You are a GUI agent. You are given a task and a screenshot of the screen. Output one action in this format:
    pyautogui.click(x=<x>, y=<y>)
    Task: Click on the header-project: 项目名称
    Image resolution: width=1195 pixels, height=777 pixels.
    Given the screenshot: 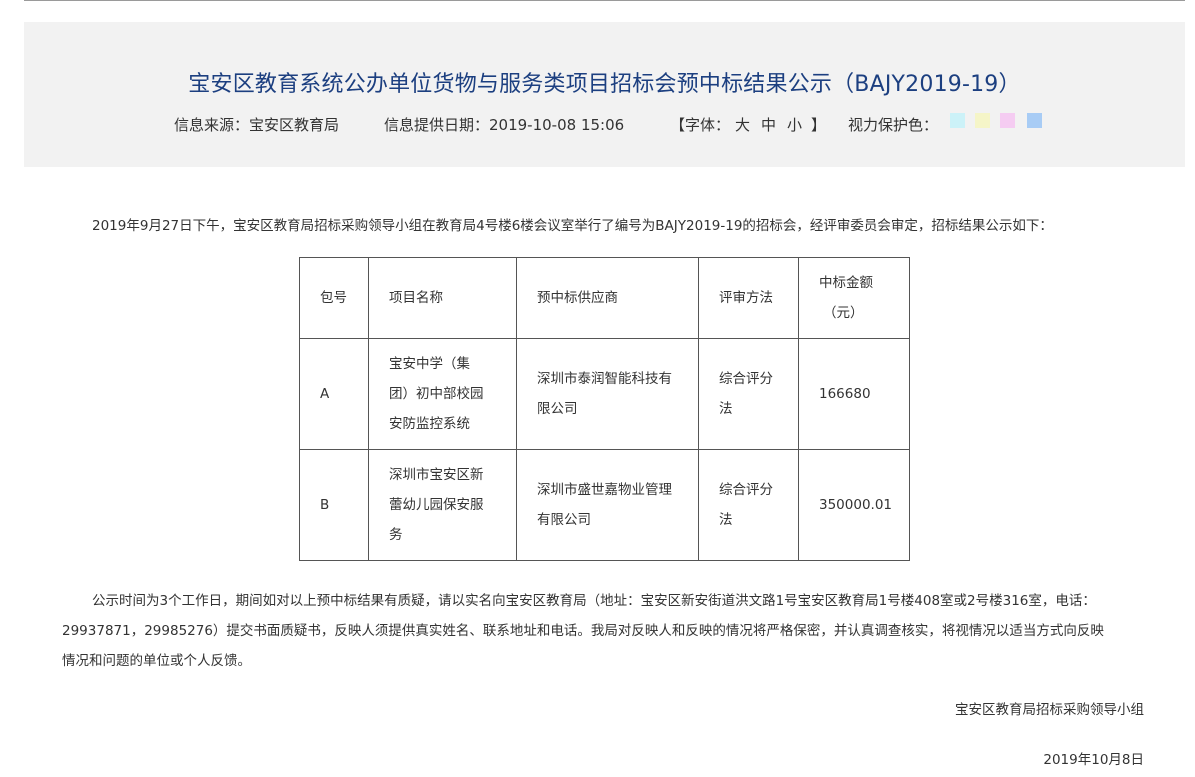 What is the action you would take?
    pyautogui.click(x=442, y=298)
    